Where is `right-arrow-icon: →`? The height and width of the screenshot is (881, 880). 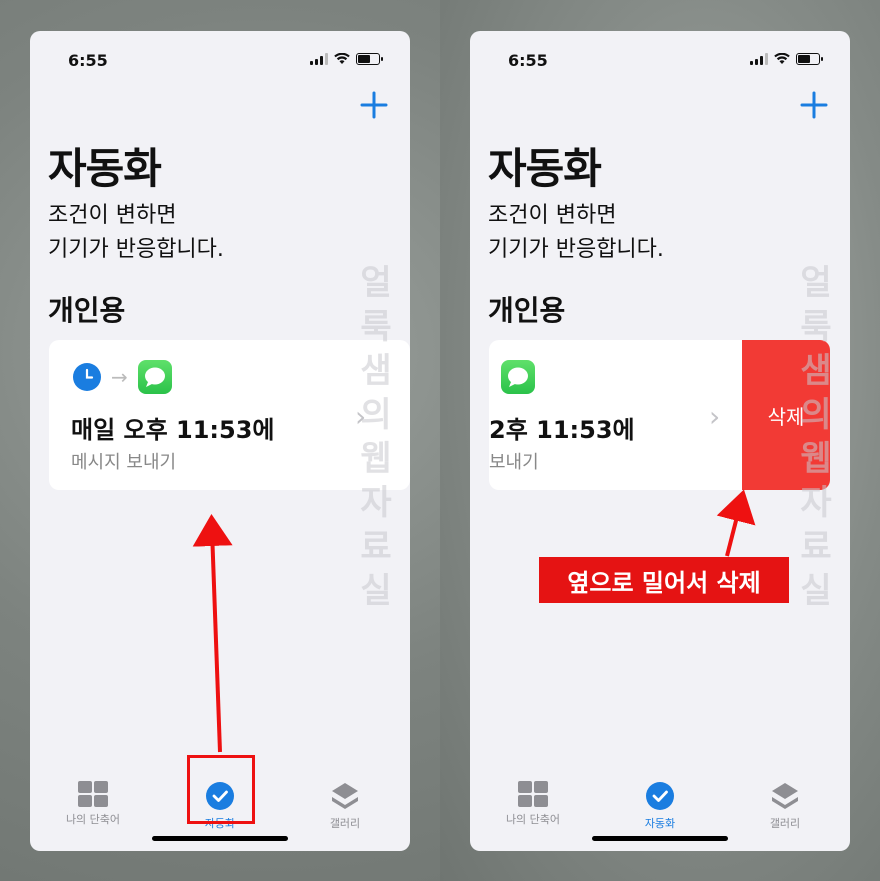
right-arrow-icon: → is located at coordinates (119, 377).